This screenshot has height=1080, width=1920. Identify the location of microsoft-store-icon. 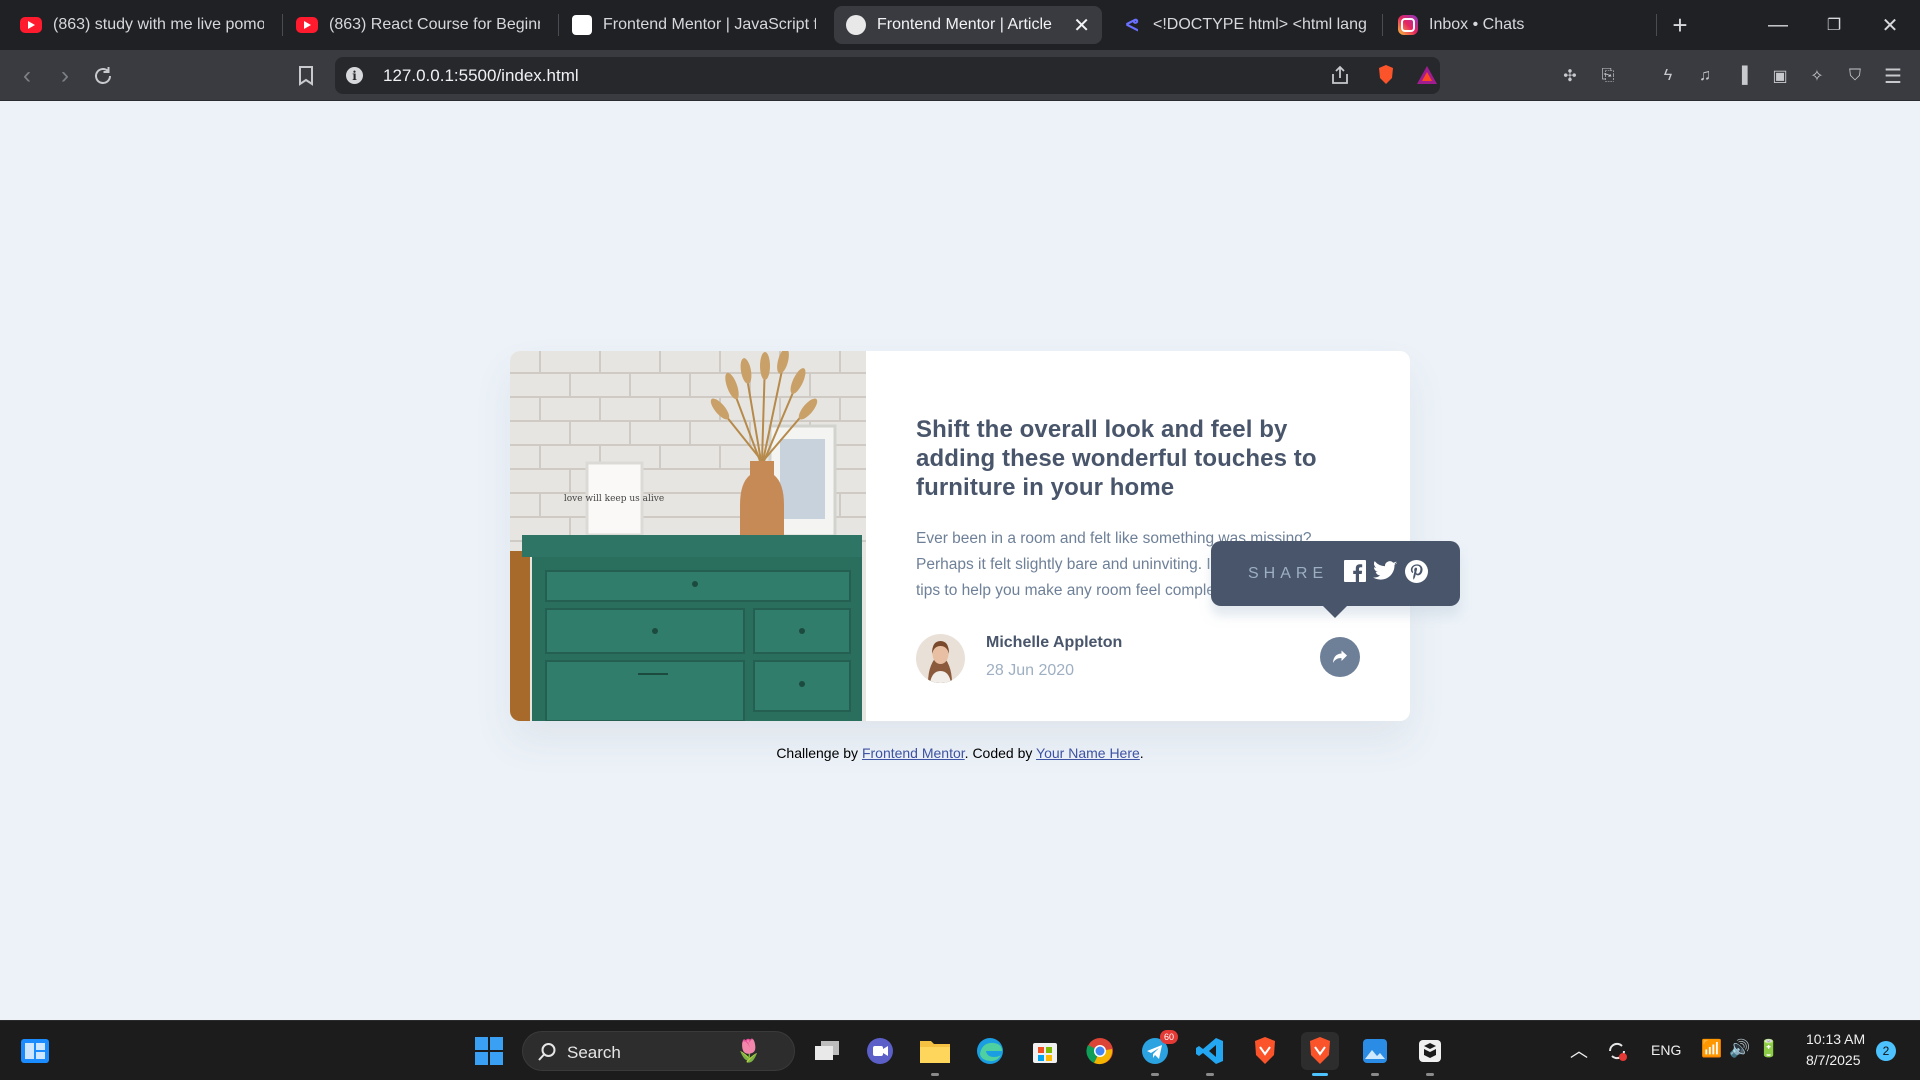
(1045, 1051).